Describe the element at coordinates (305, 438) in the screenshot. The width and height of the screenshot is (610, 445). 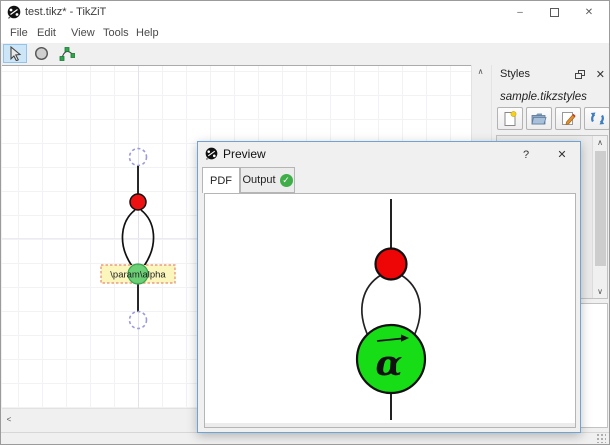
I see `status-bar` at that location.